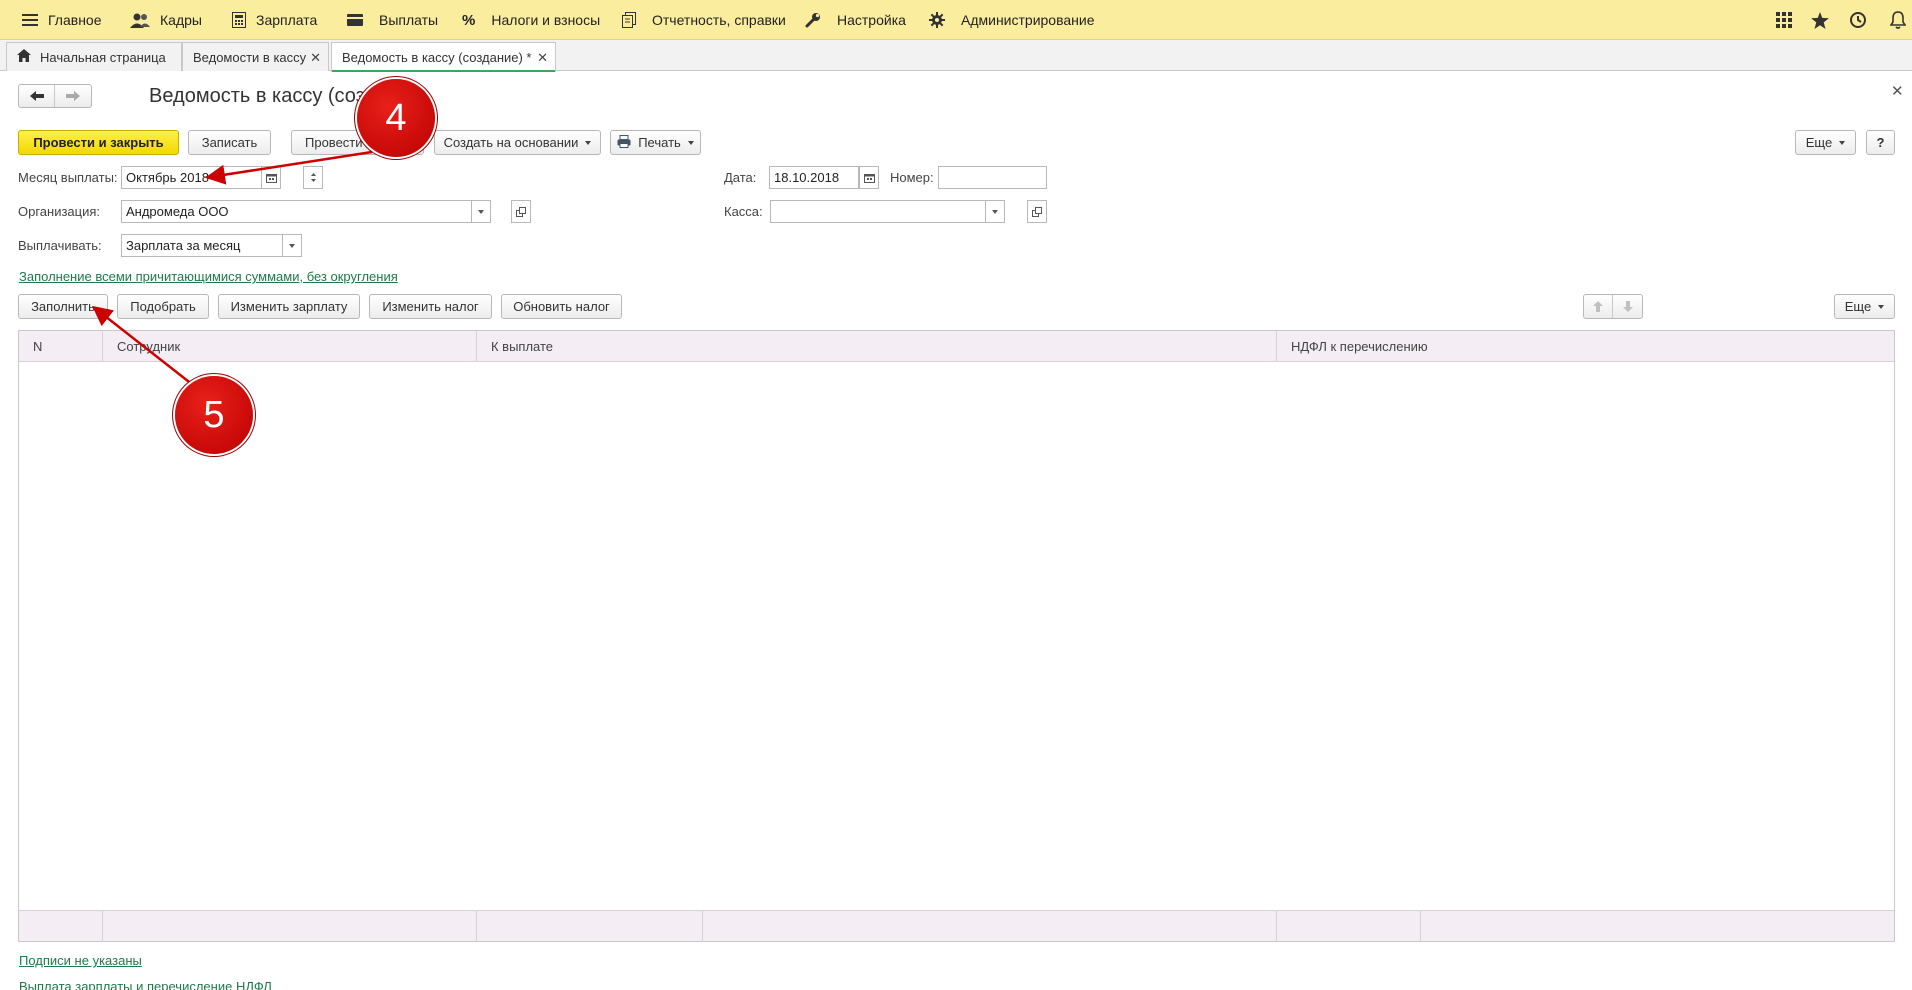 Image resolution: width=1912 pixels, height=990 pixels. I want to click on annotation-badge-step: 5, so click(214, 415).